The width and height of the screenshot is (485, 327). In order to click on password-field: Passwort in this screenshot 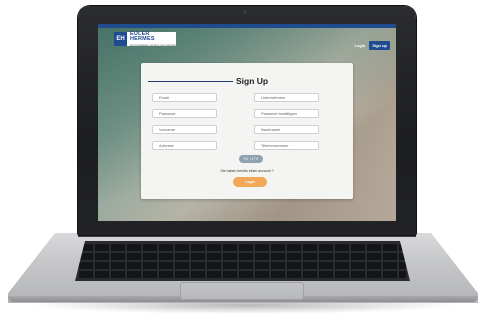, I will do `click(184, 113)`.